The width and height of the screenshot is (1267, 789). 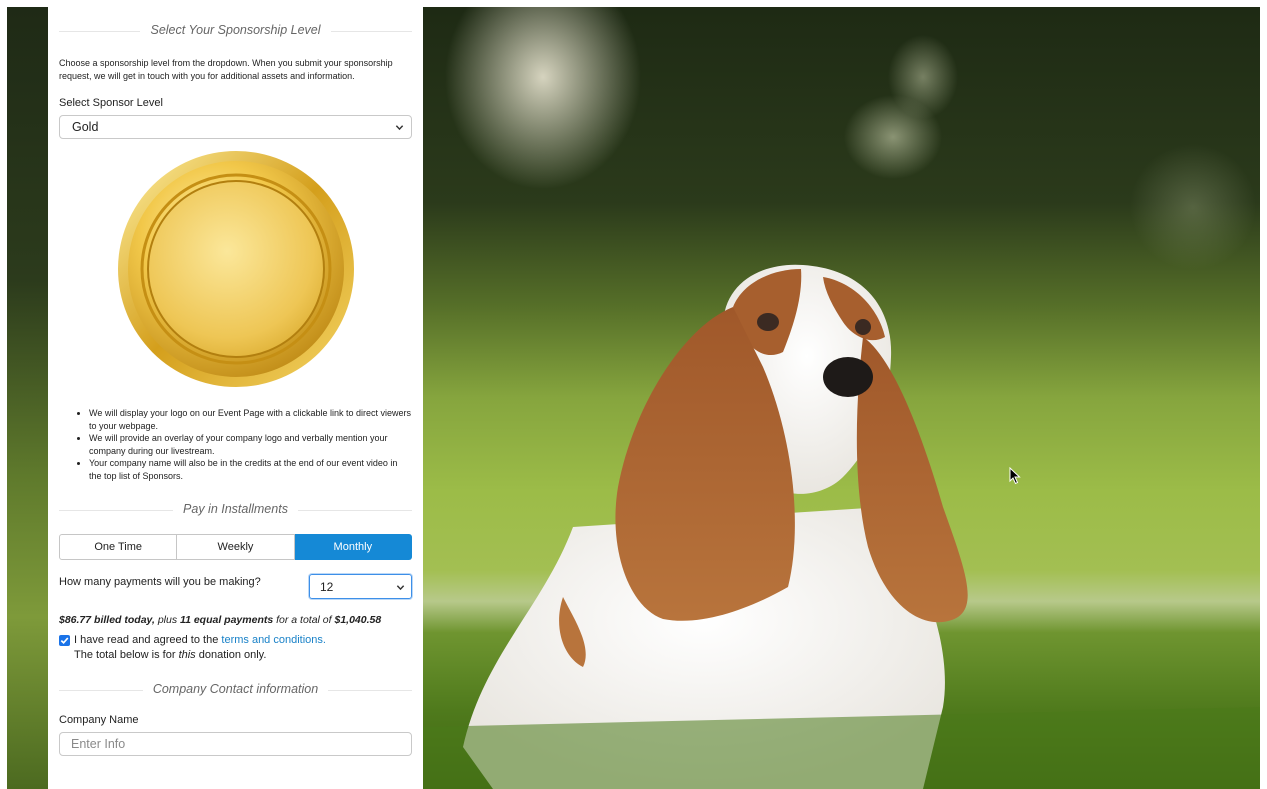 What do you see at coordinates (27, 398) in the screenshot?
I see `background-photo-left` at bounding box center [27, 398].